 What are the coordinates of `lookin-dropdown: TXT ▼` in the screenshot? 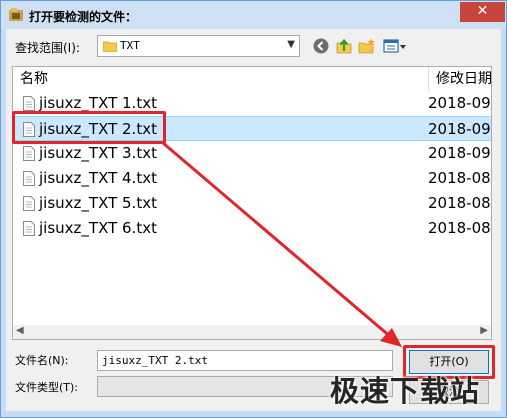 It's located at (198, 46).